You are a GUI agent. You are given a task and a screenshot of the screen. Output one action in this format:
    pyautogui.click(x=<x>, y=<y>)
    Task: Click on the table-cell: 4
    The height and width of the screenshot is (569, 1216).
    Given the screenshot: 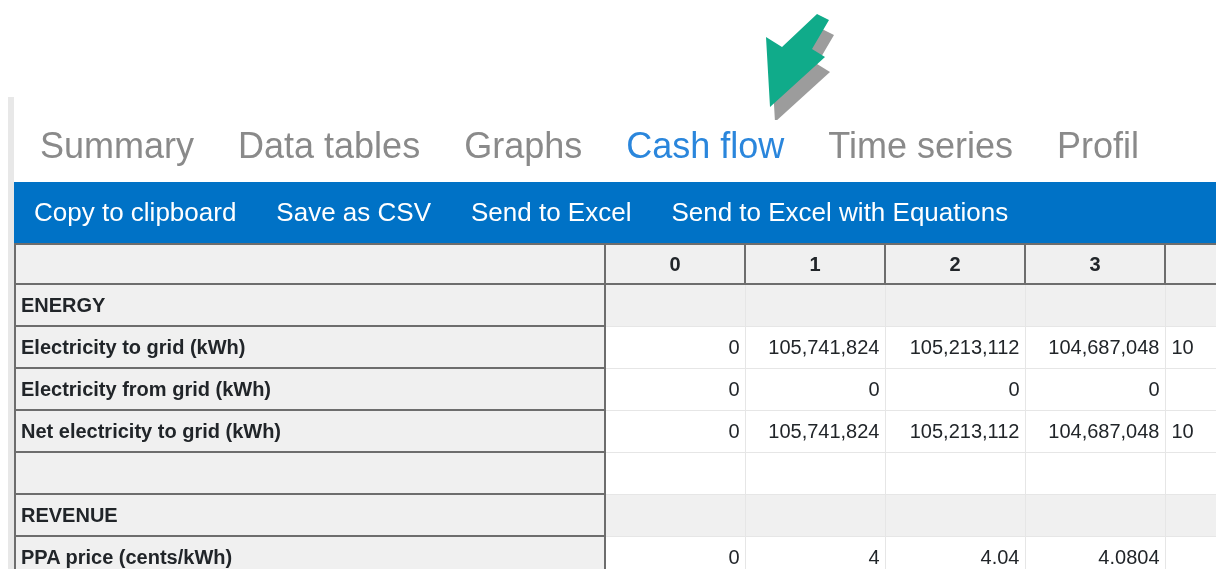 What is the action you would take?
    pyautogui.click(x=815, y=552)
    